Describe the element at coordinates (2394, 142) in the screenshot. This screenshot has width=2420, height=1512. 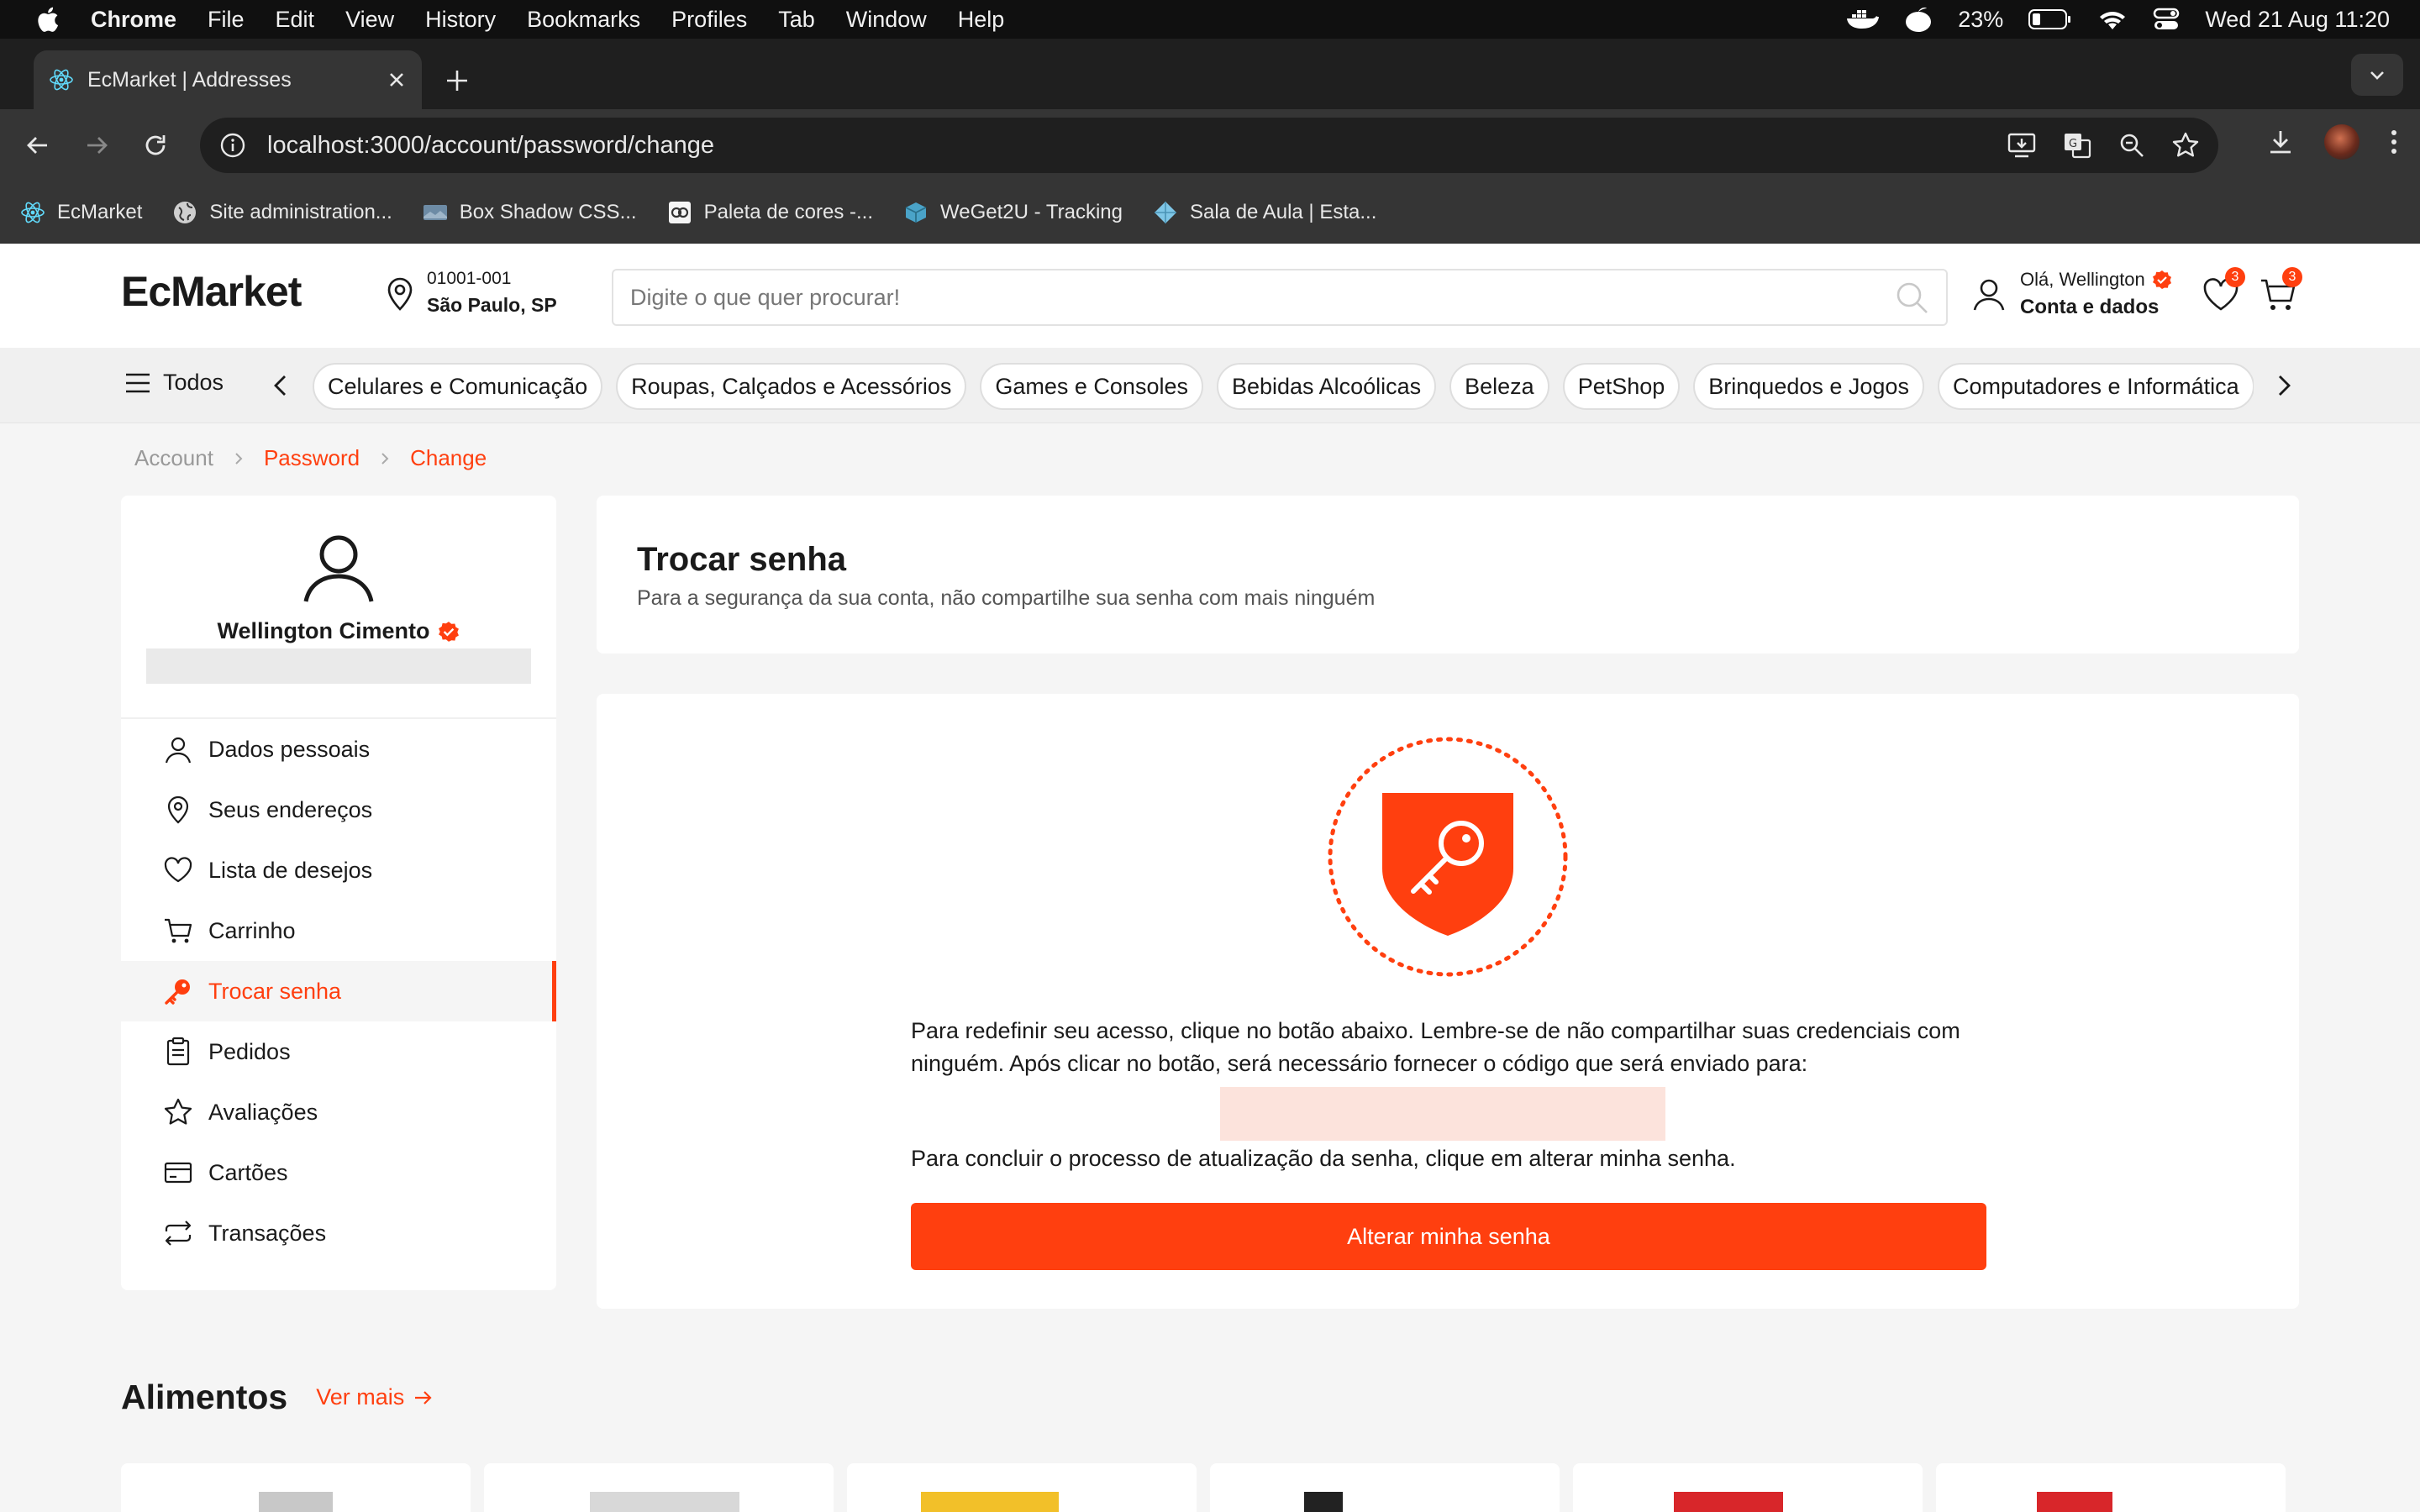
I see `kebab-menu-icon` at that location.